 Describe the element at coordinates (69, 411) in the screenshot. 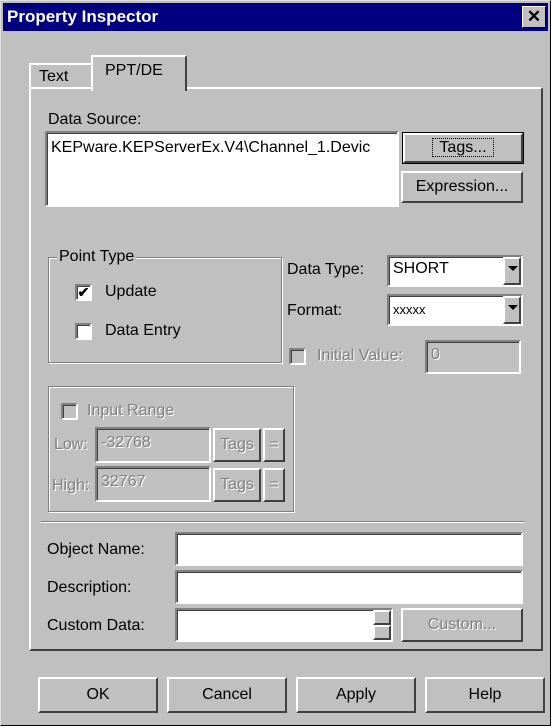

I see `input-range-checkbox` at that location.